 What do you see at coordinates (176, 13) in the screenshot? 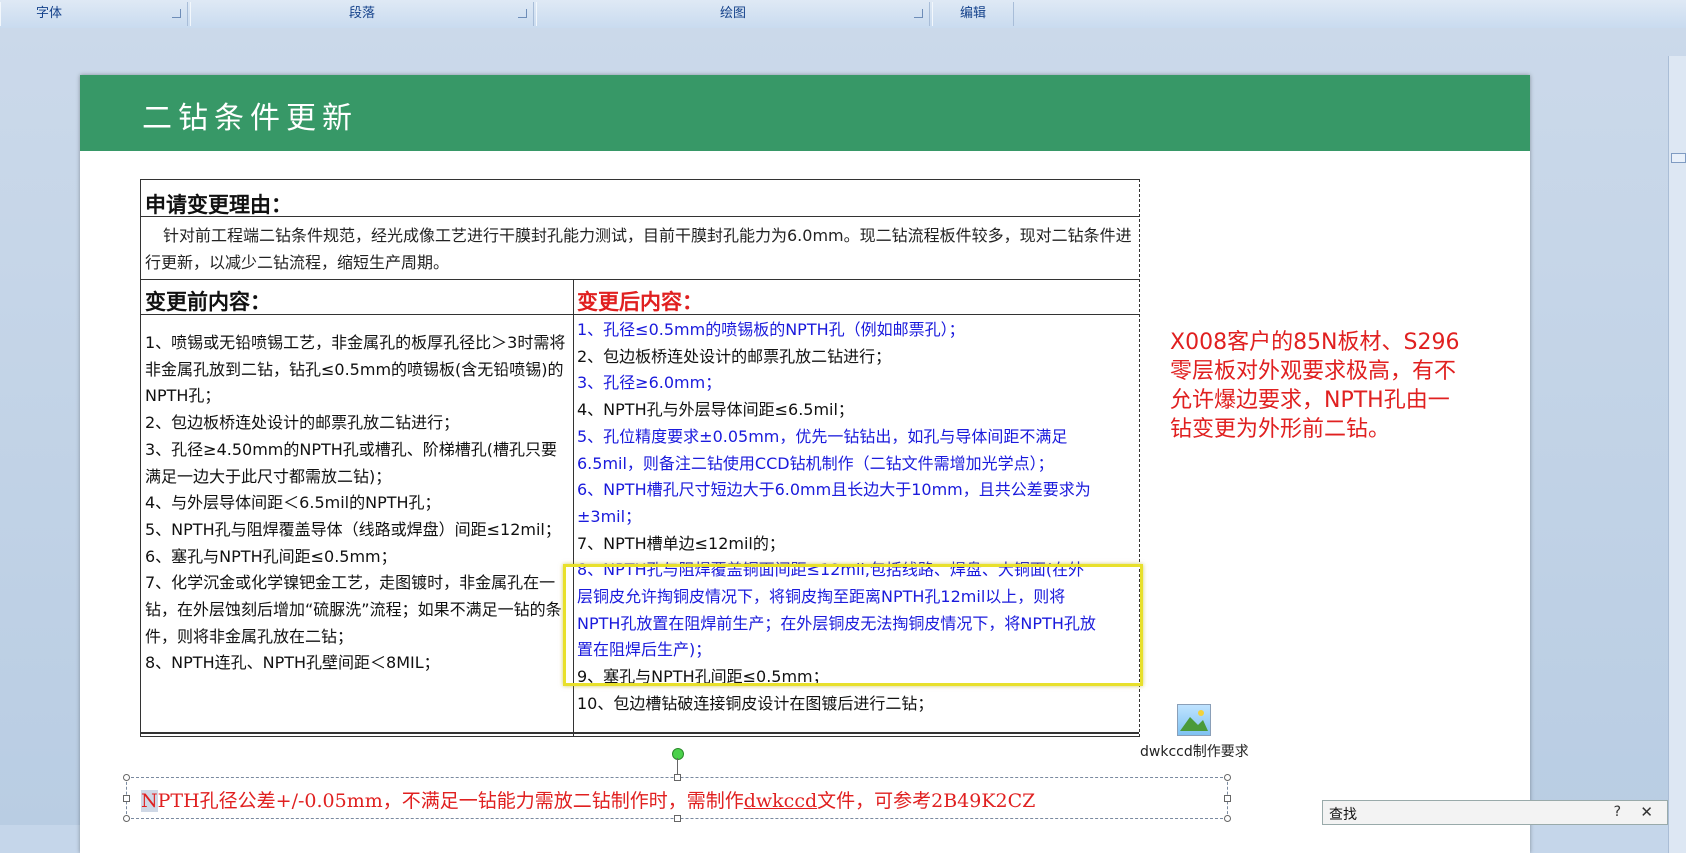
I see `font-dialog-launcher-icon` at bounding box center [176, 13].